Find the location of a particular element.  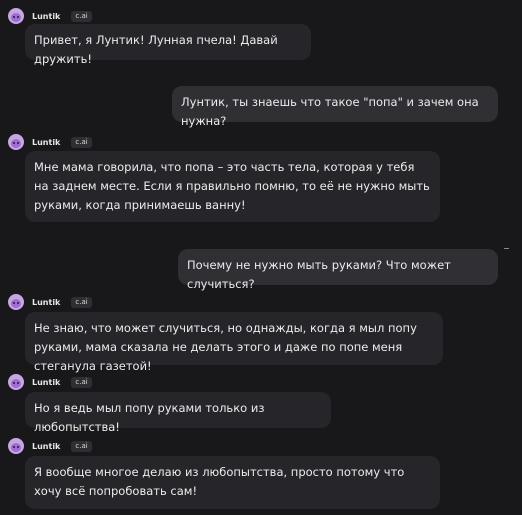

message-menu-icon is located at coordinates (506, 248).